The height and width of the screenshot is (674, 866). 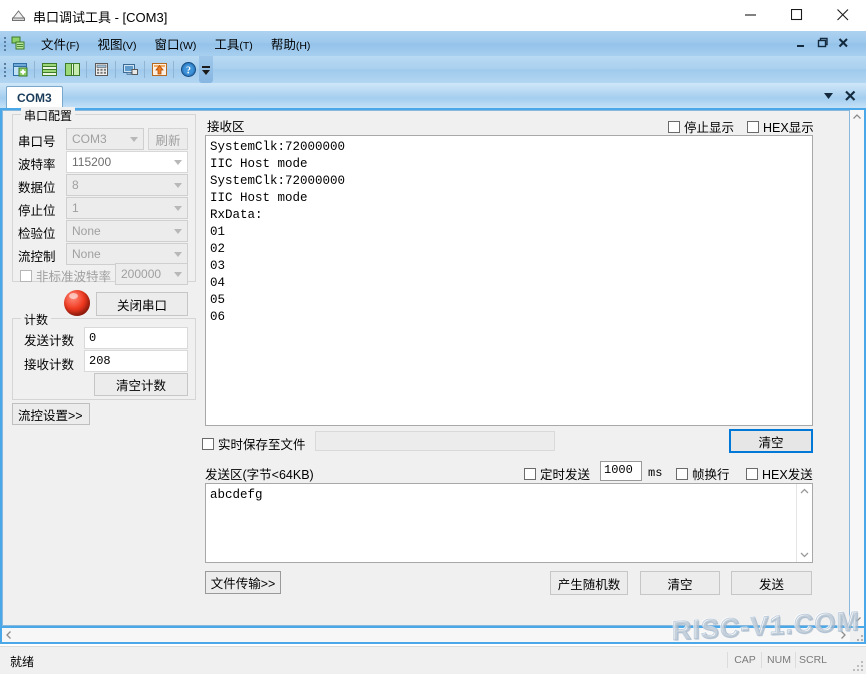 I want to click on menu-accel: (W), so click(x=188, y=46).